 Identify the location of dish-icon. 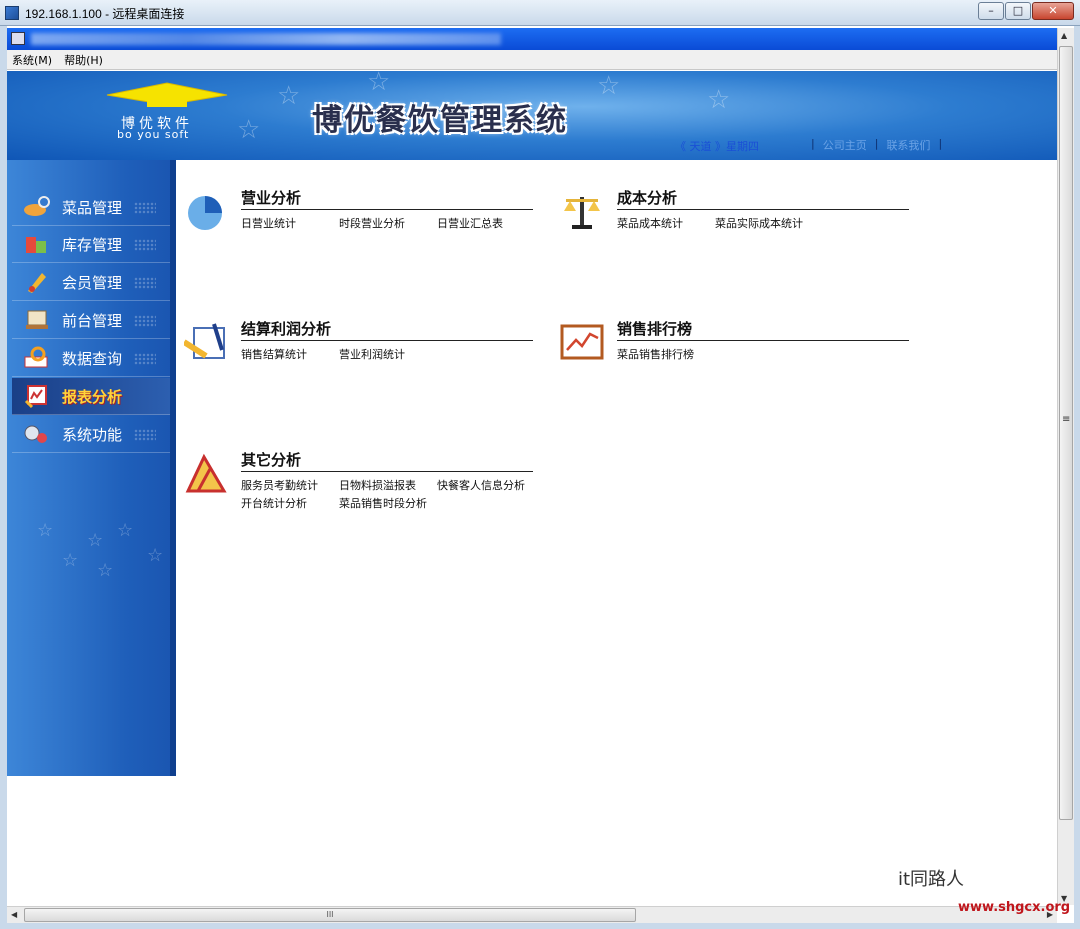
(37, 206).